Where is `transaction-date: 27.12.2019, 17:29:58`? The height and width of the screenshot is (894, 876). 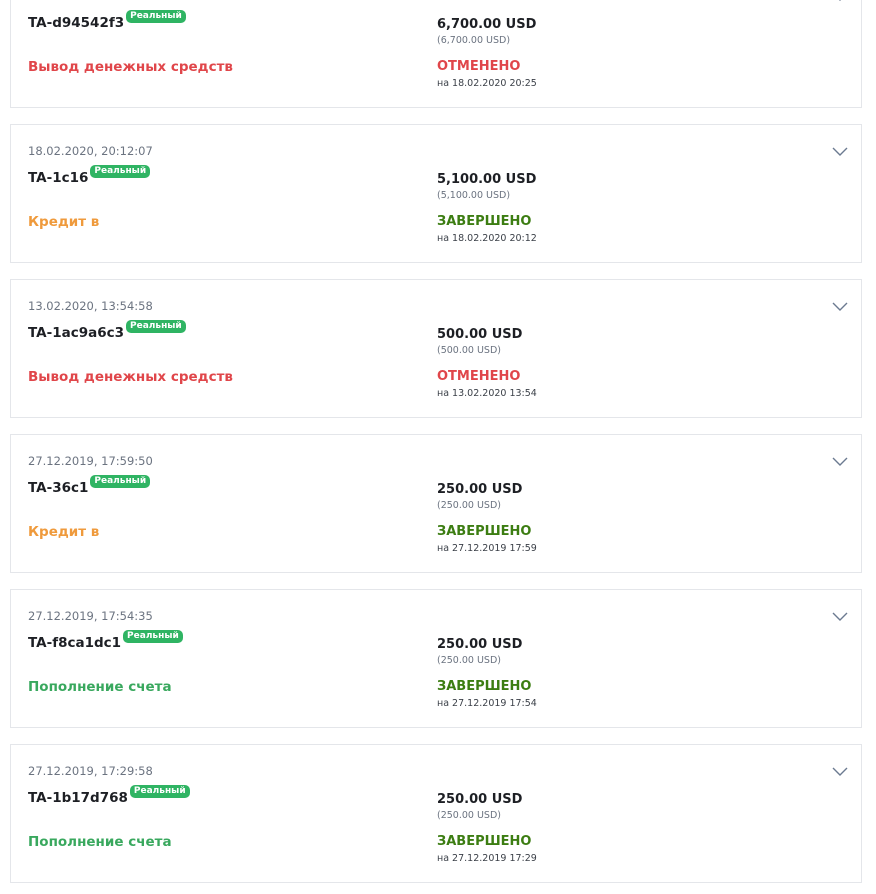 transaction-date: 27.12.2019, 17:29:58 is located at coordinates (90, 771).